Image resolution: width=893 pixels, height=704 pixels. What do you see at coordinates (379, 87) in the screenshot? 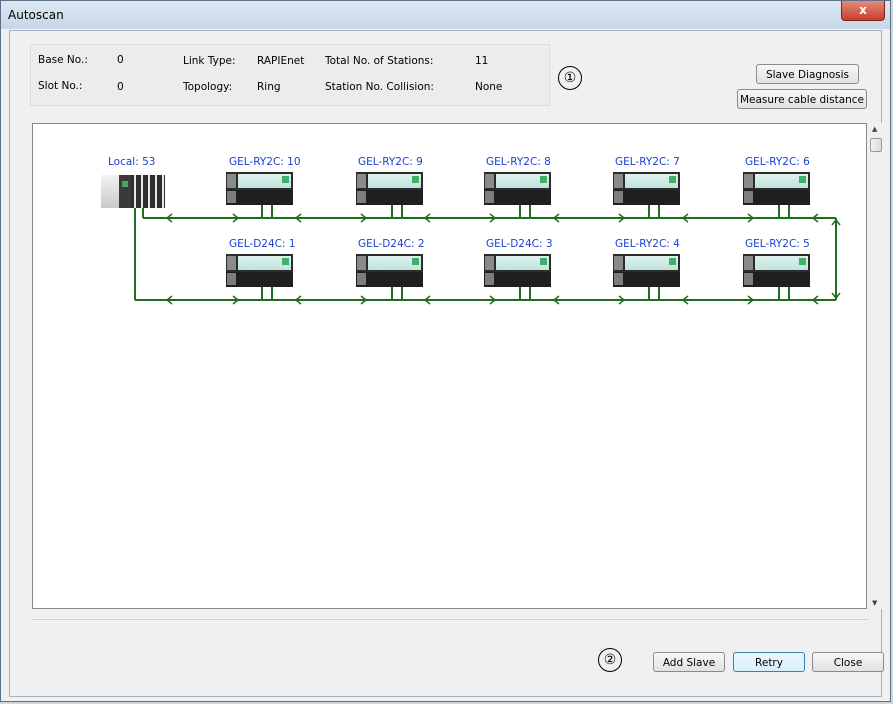
I see `collision-label: Station No. Collision:` at bounding box center [379, 87].